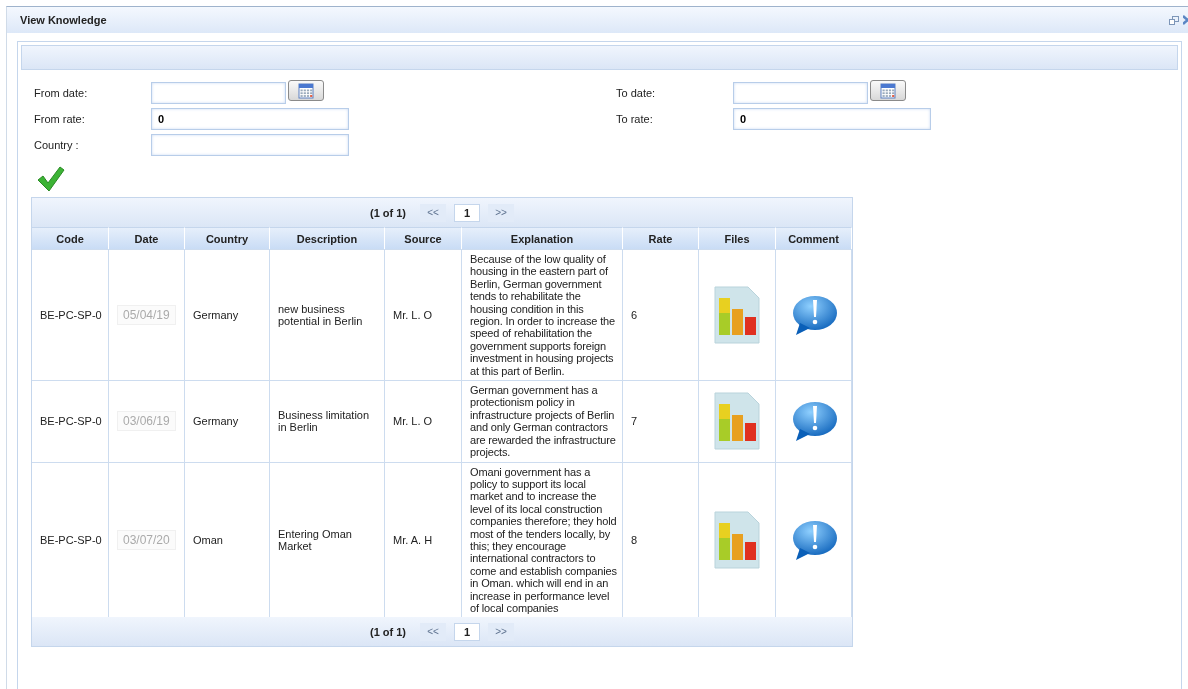 Image resolution: width=1188 pixels, height=689 pixels. What do you see at coordinates (635, 119) in the screenshot?
I see `field-label: To rate:` at bounding box center [635, 119].